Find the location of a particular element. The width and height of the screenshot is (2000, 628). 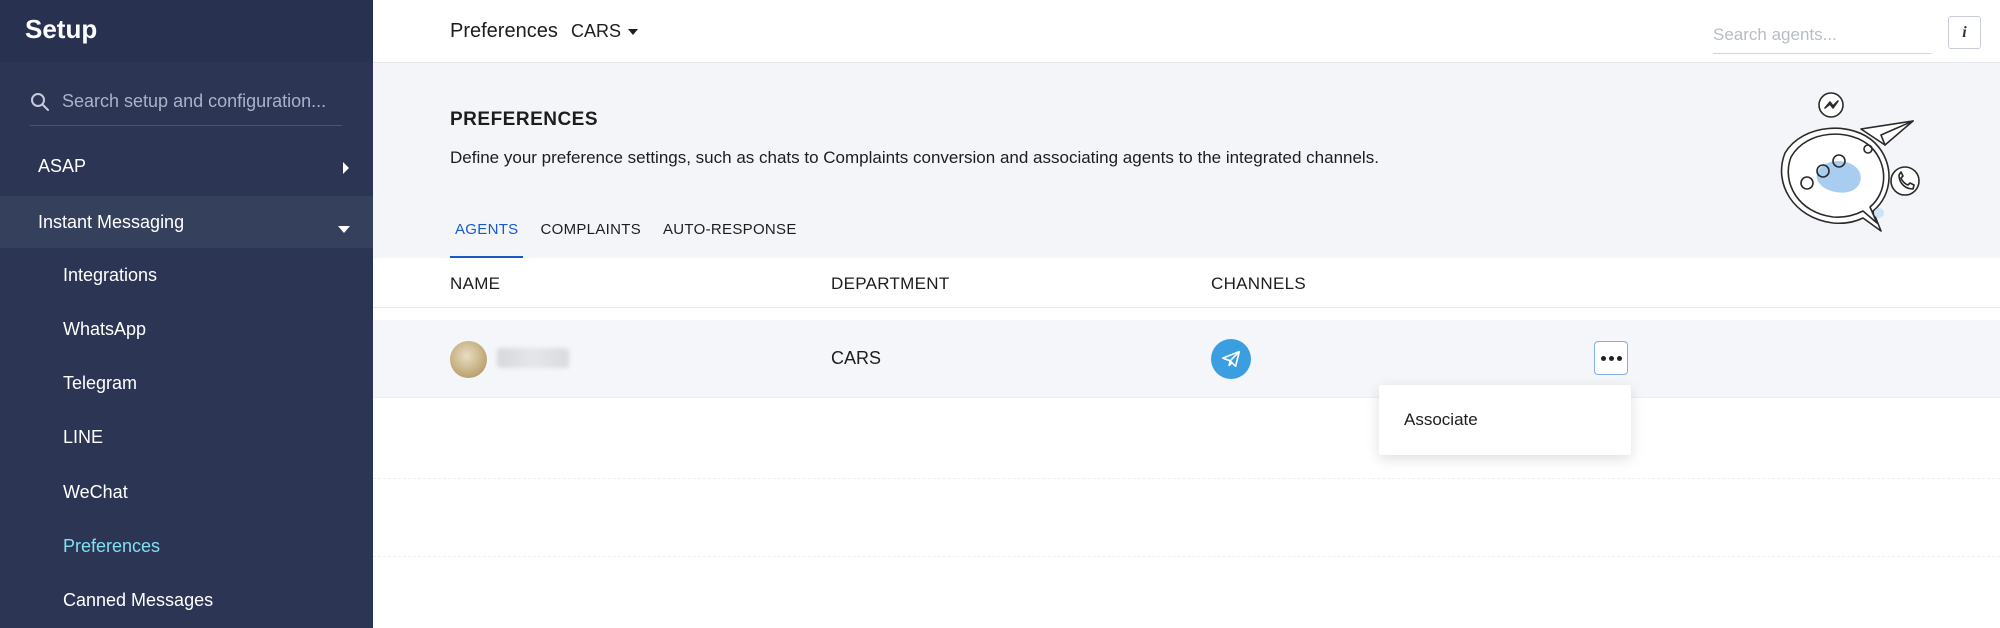

agent-name-redacted is located at coordinates (533, 358).